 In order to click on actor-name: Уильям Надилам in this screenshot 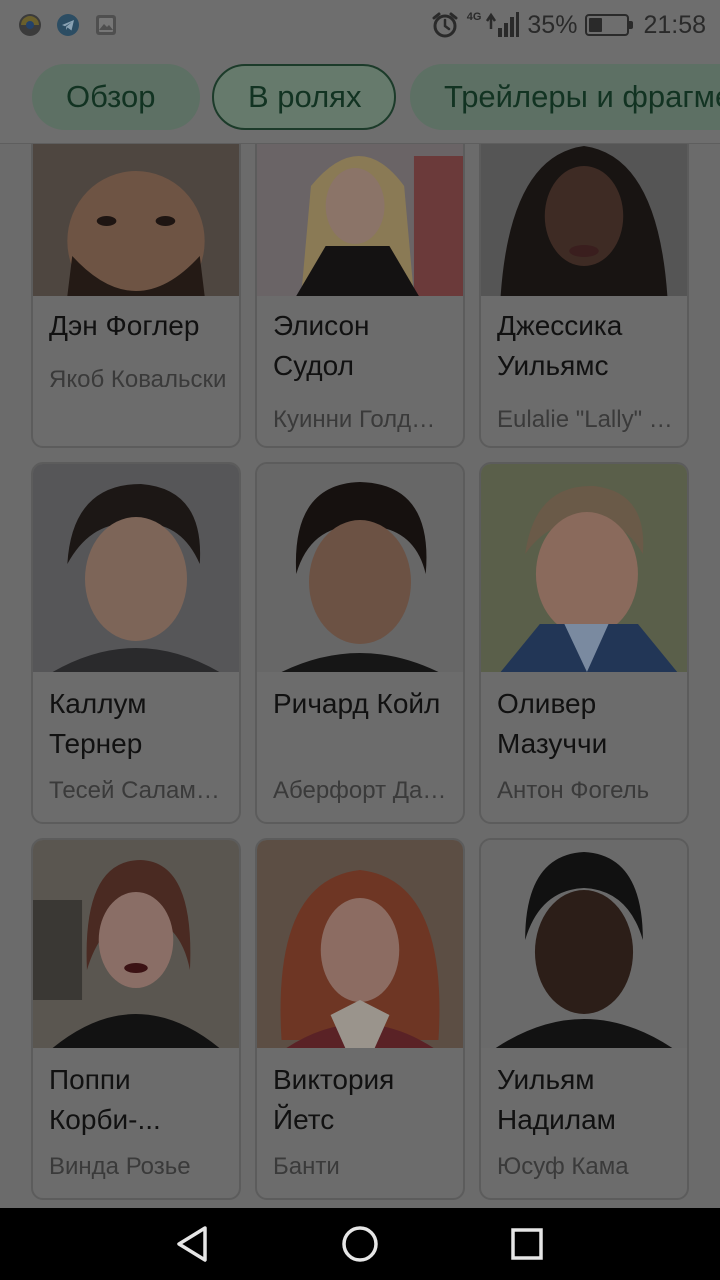, I will do `click(556, 1099)`.